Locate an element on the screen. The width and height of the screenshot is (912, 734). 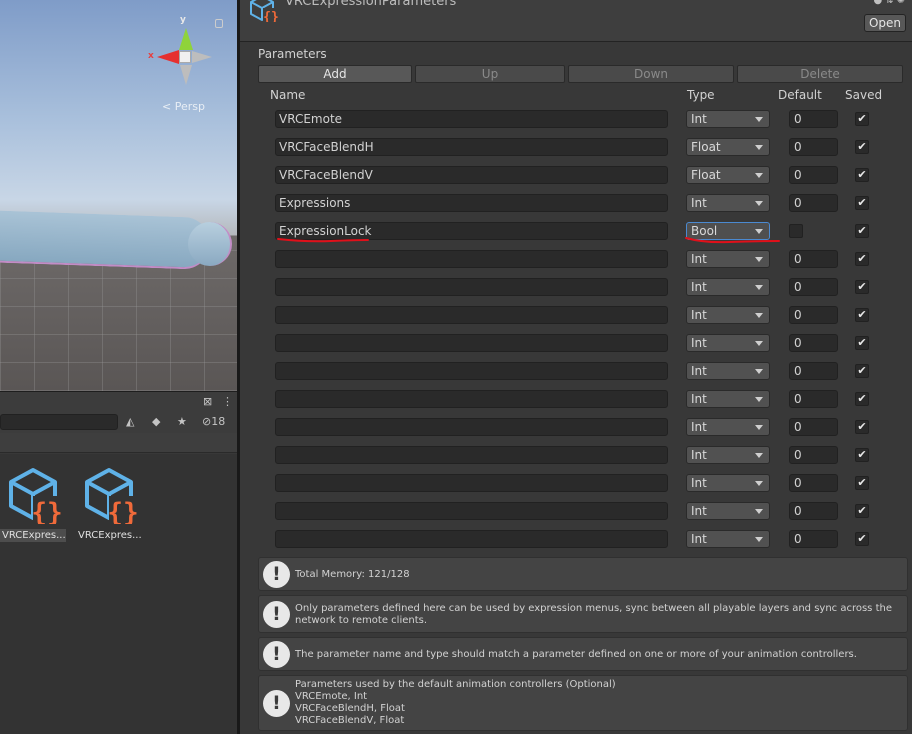
orientation-gizmo: y x is located at coordinates (184, 52).